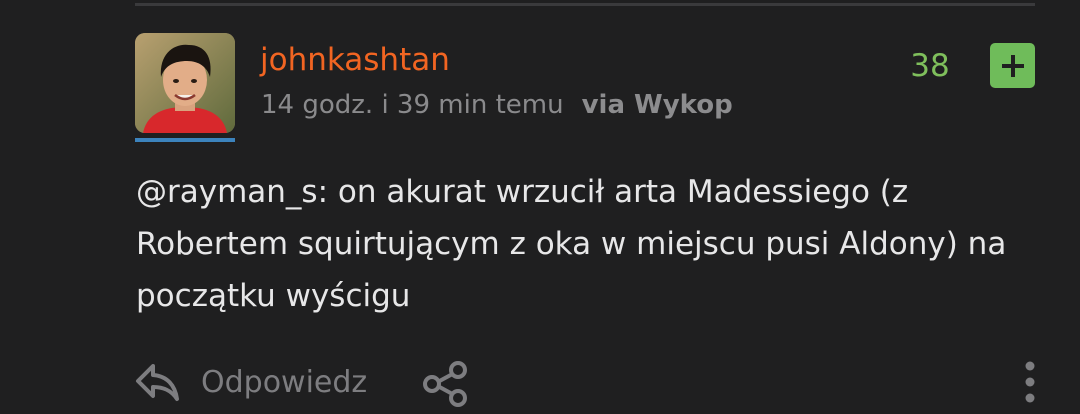 The image size is (1080, 414). I want to click on divider, so click(585, 4).